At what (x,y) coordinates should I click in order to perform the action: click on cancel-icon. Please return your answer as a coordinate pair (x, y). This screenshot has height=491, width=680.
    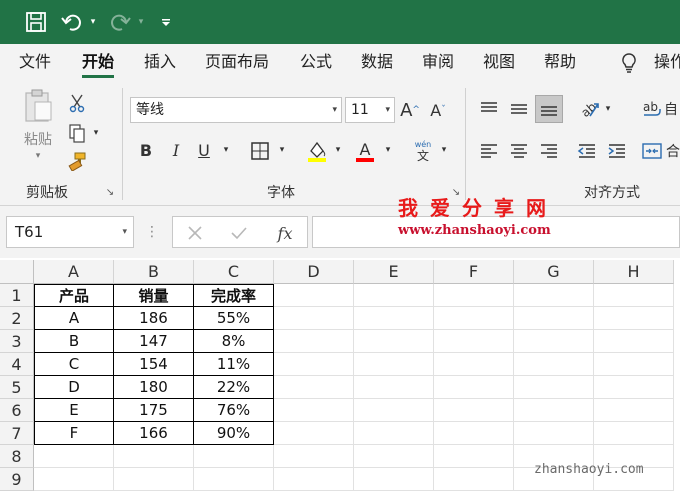
    Looking at the image, I should click on (195, 233).